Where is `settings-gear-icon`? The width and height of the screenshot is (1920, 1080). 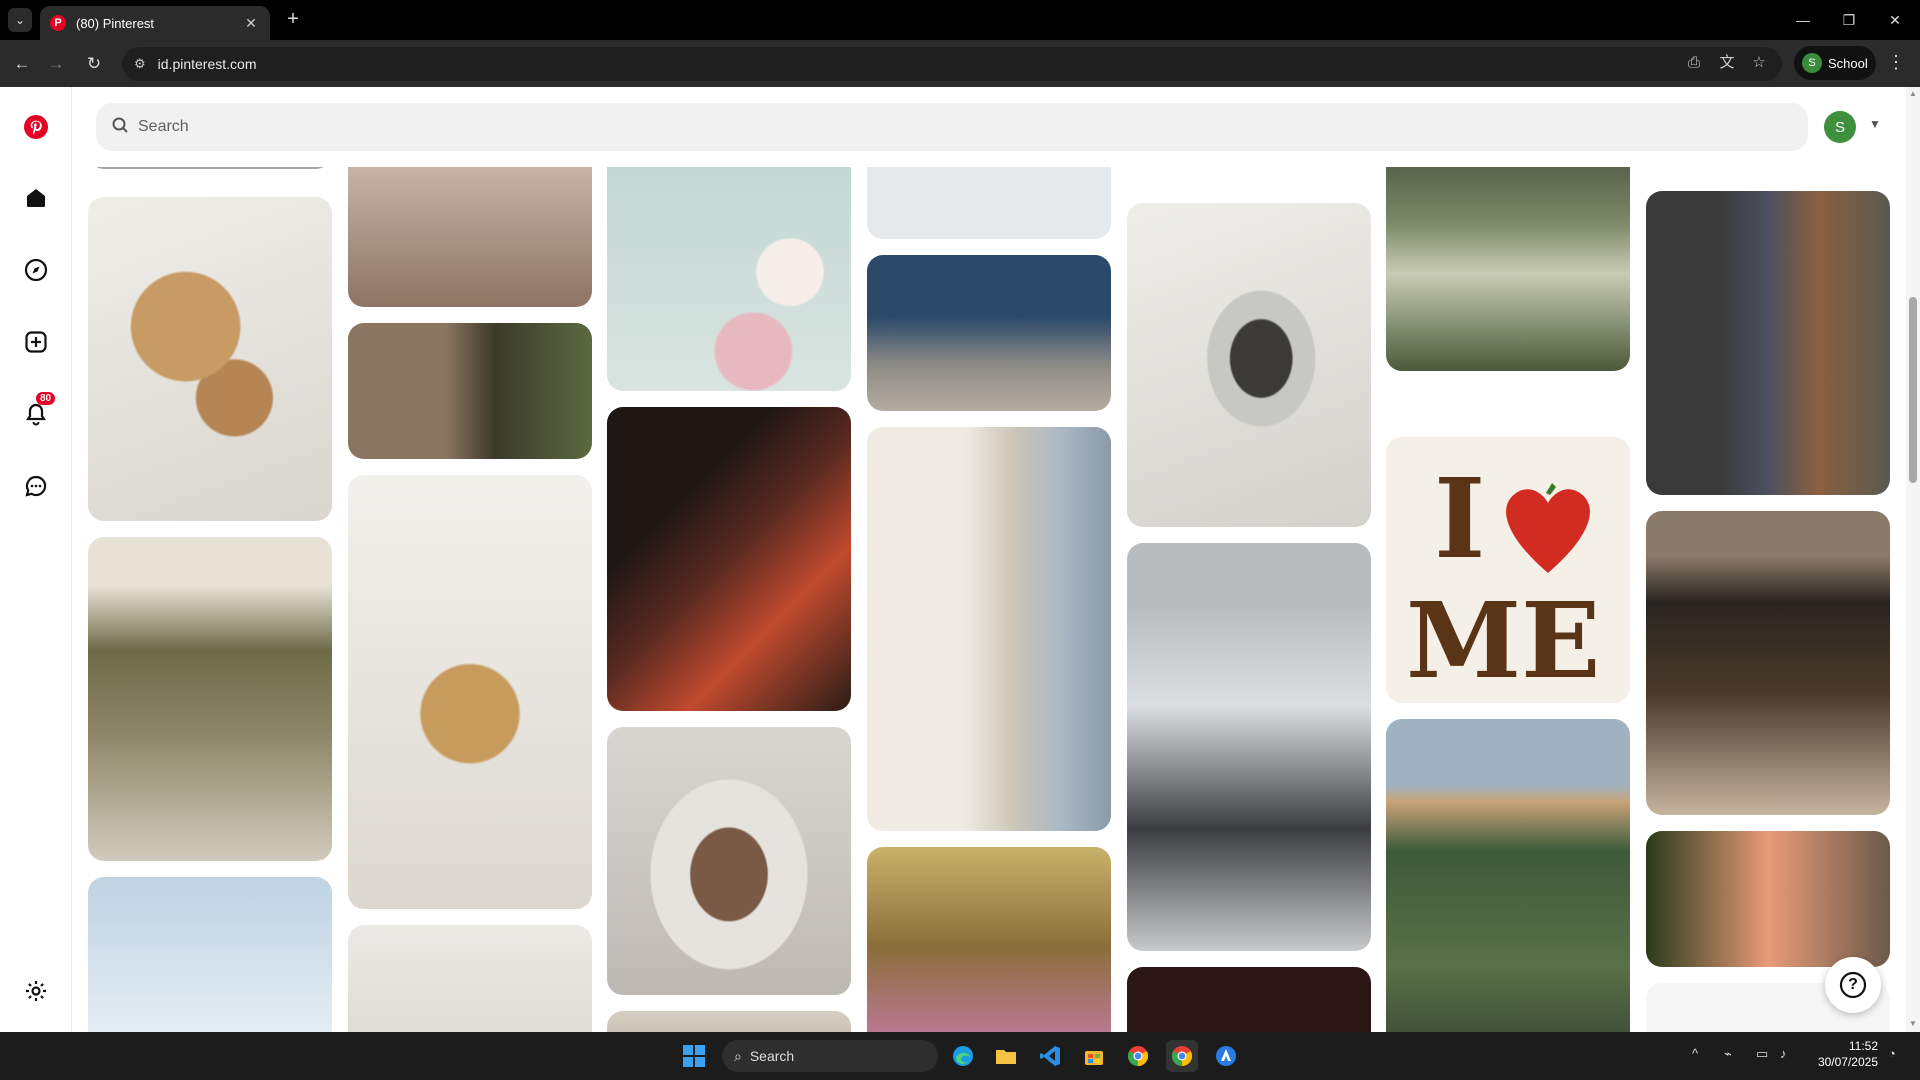 settings-gear-icon is located at coordinates (36, 991).